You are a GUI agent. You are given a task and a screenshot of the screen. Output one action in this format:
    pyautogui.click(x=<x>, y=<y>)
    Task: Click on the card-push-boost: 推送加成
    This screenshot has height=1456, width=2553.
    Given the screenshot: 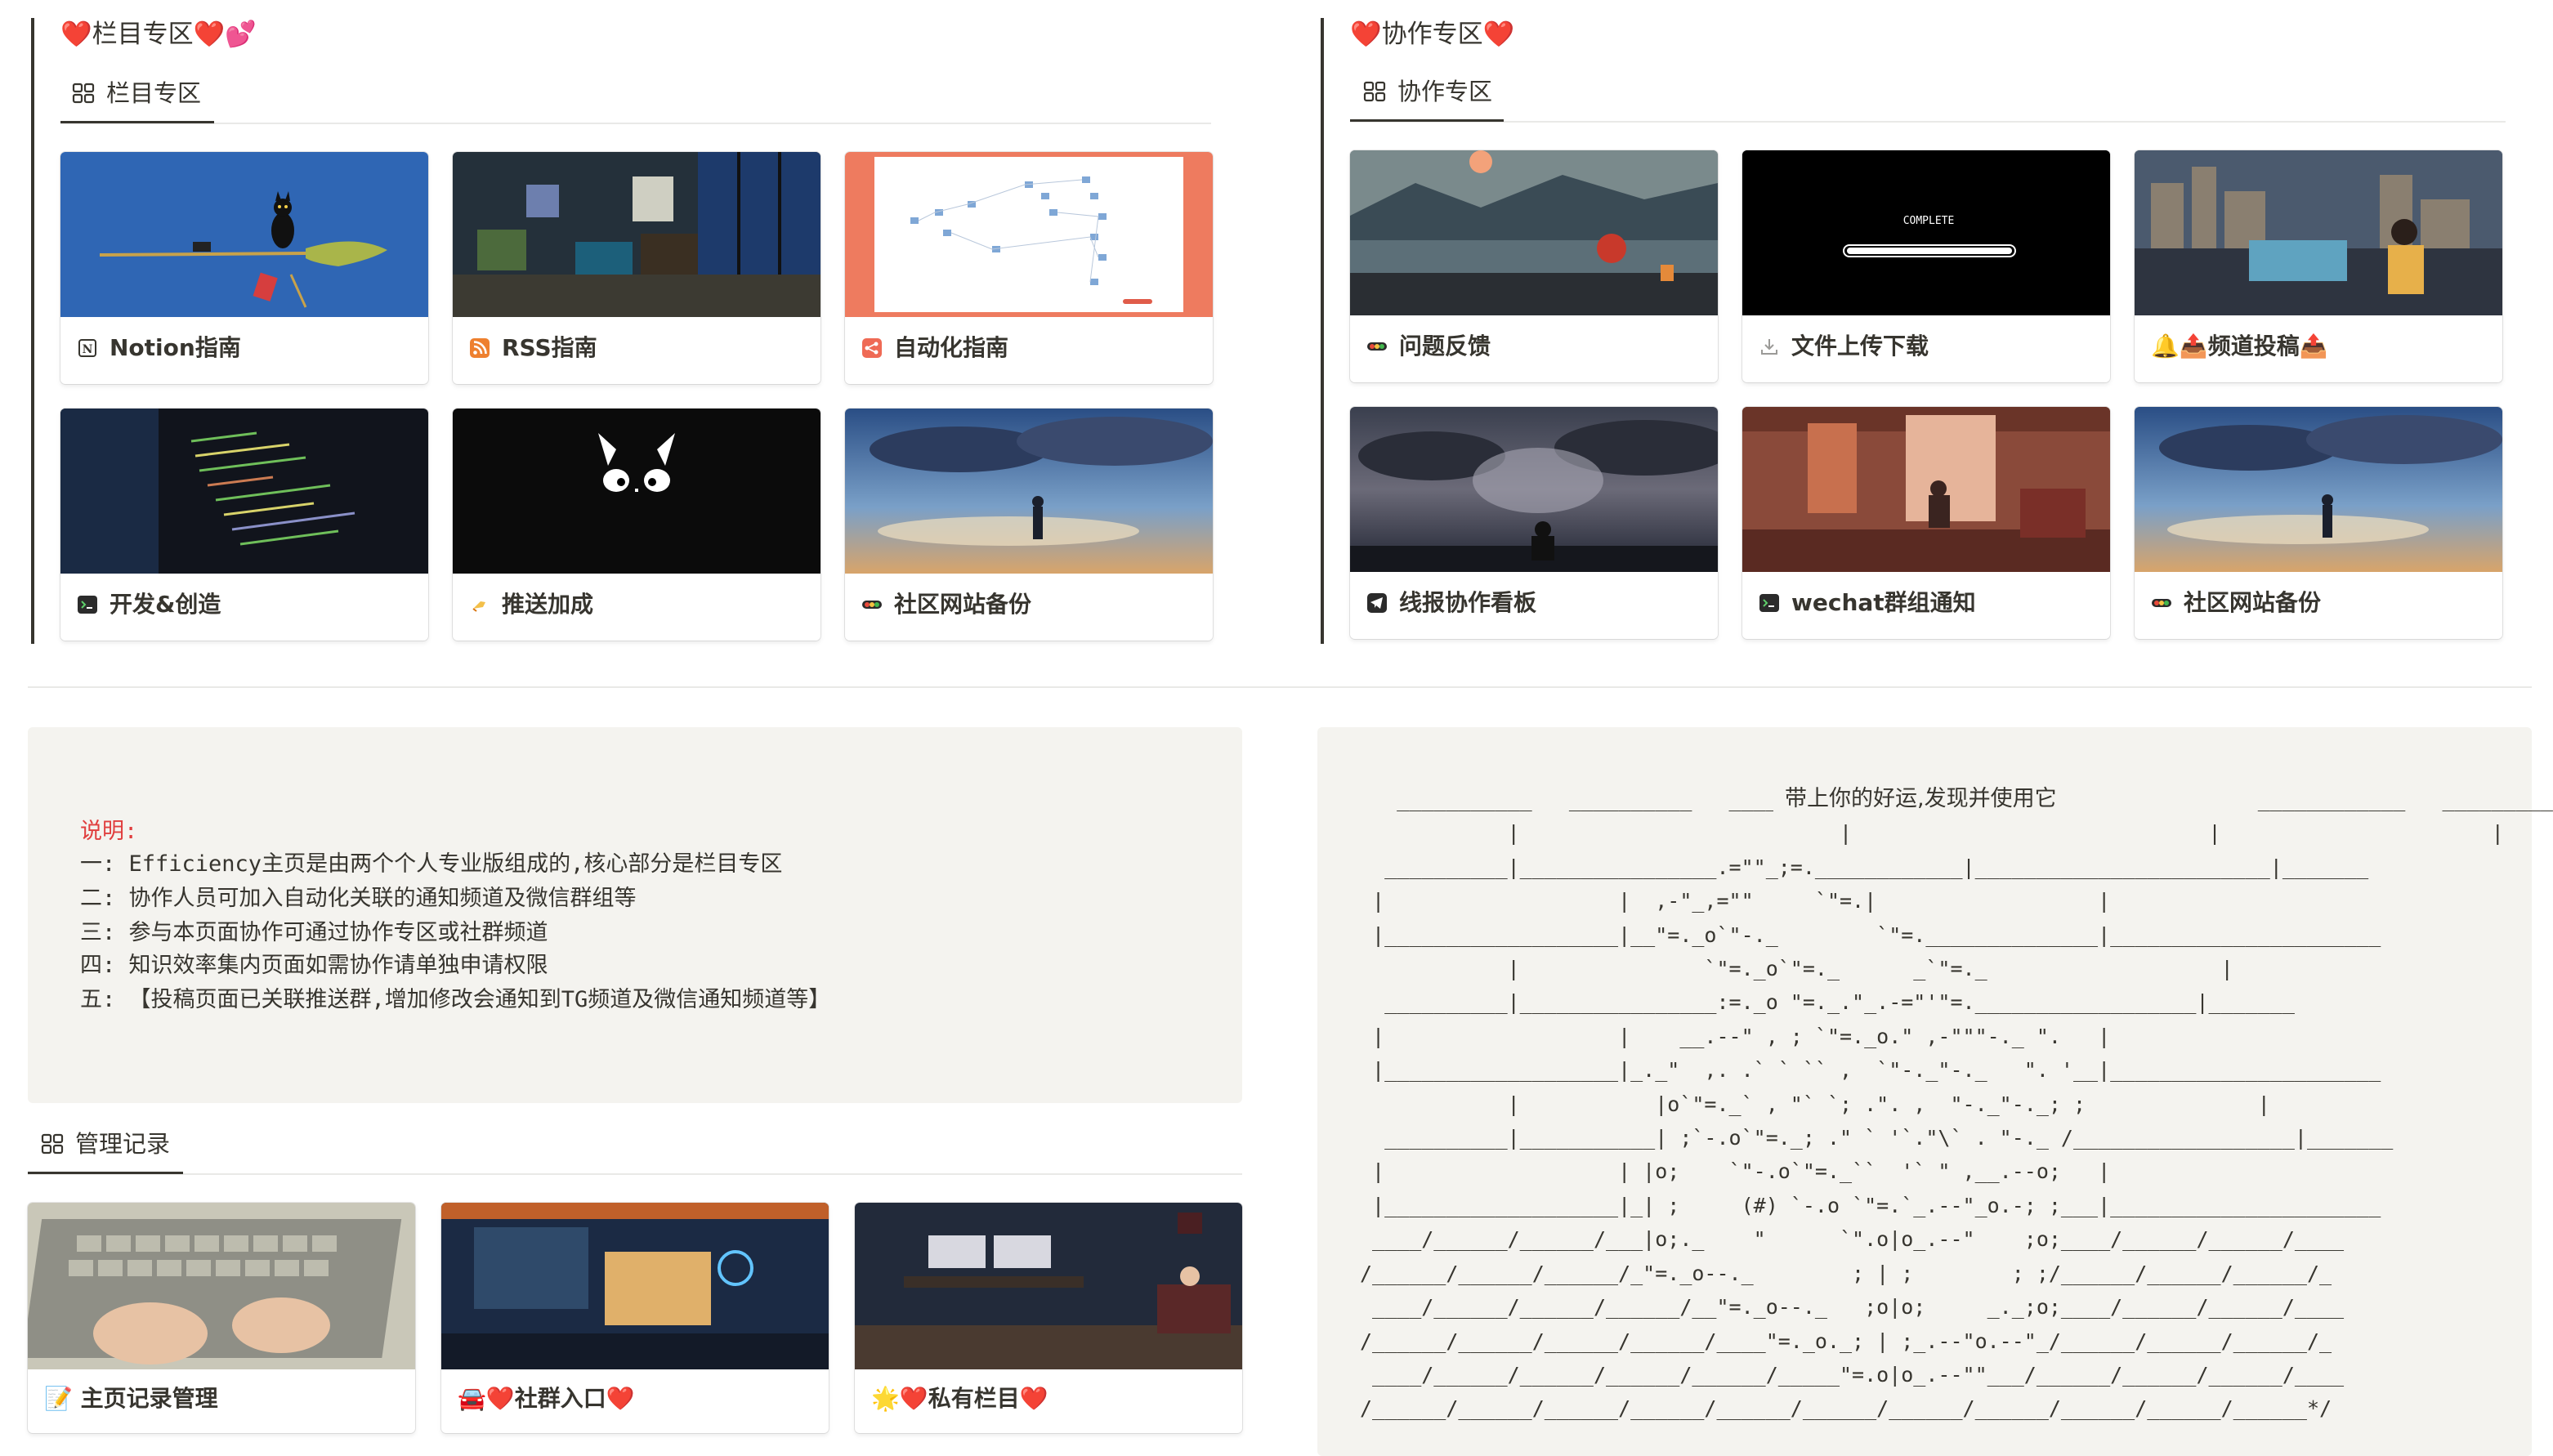 What is the action you would take?
    pyautogui.click(x=636, y=525)
    